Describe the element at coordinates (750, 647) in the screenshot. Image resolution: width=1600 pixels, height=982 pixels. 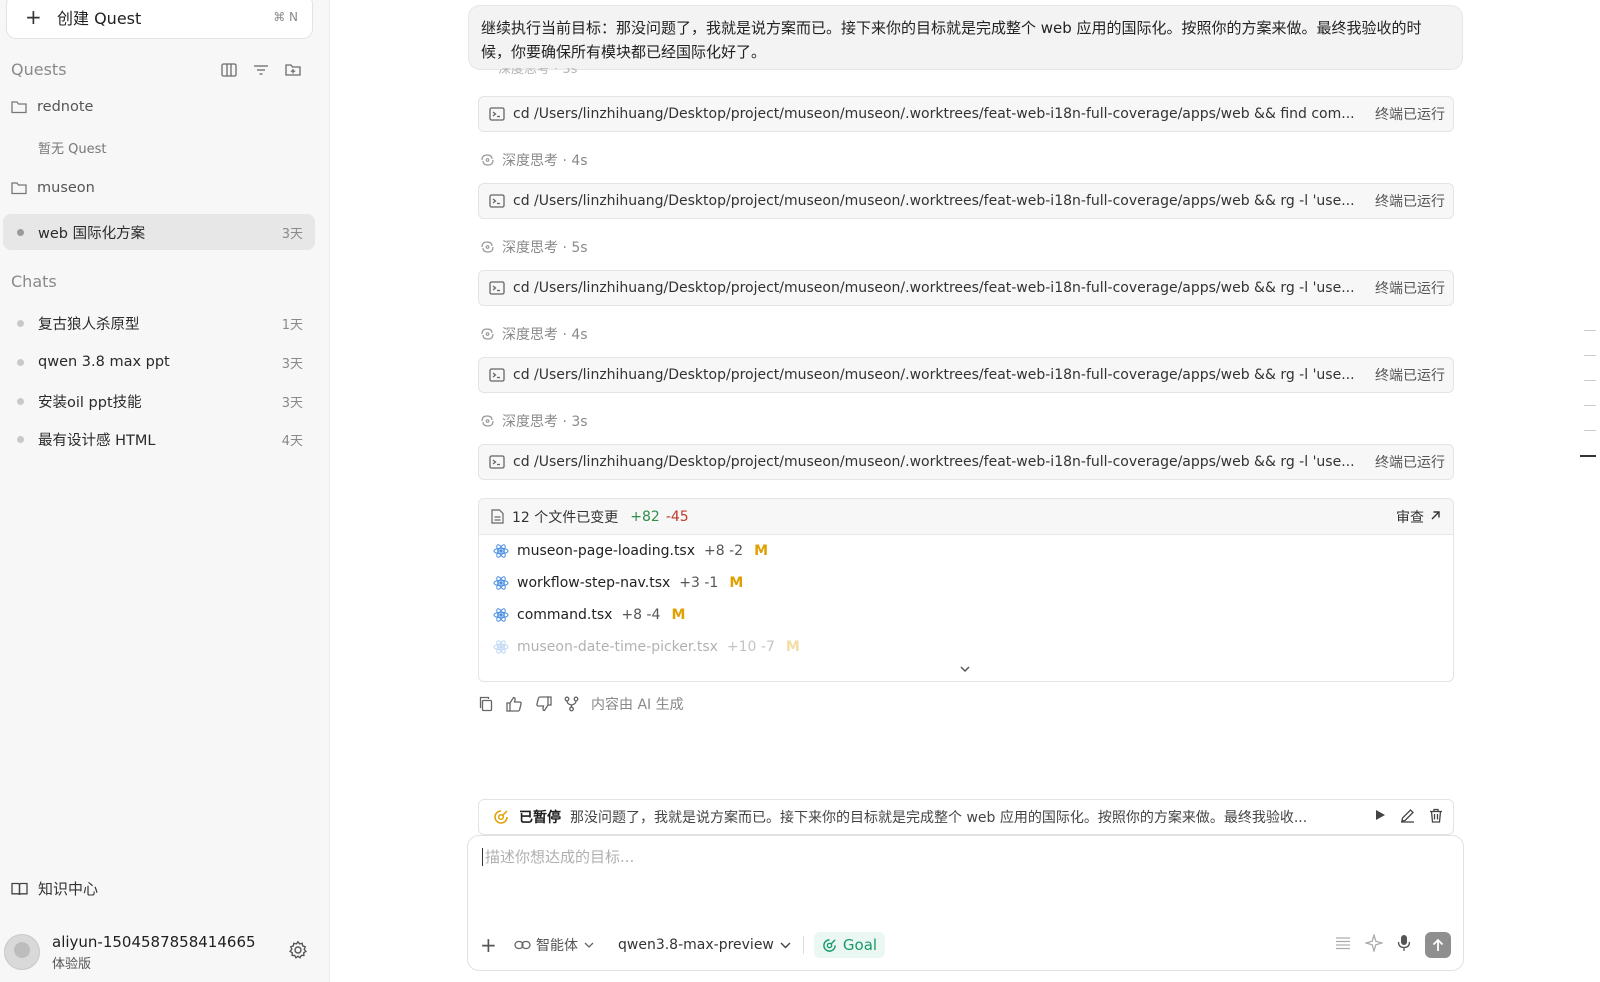
I see `file-stat: +10 -7` at that location.